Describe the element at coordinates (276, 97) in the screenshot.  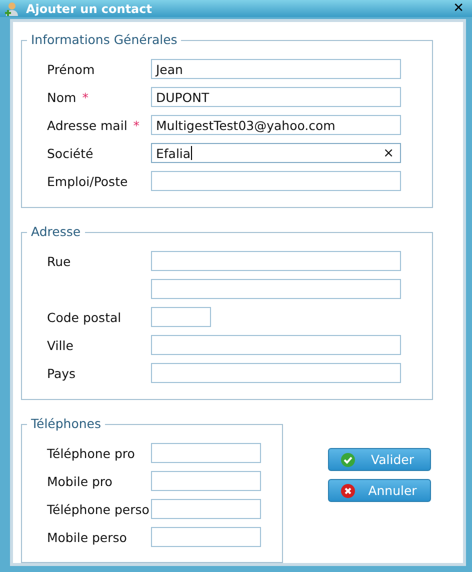
I see `input-field: DUPONT` at that location.